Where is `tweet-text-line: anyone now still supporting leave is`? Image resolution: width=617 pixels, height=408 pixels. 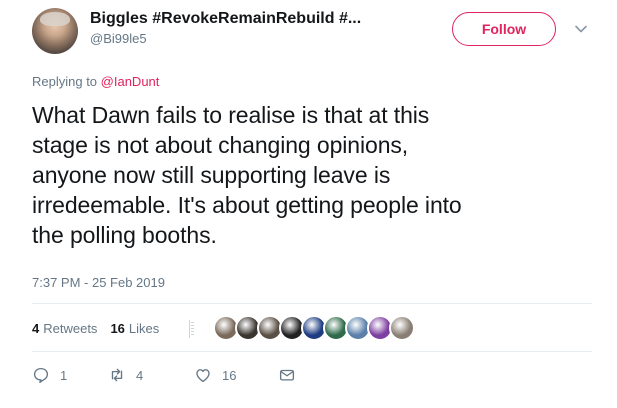
tweet-text-line: anyone now still supporting leave is is located at coordinates (211, 175).